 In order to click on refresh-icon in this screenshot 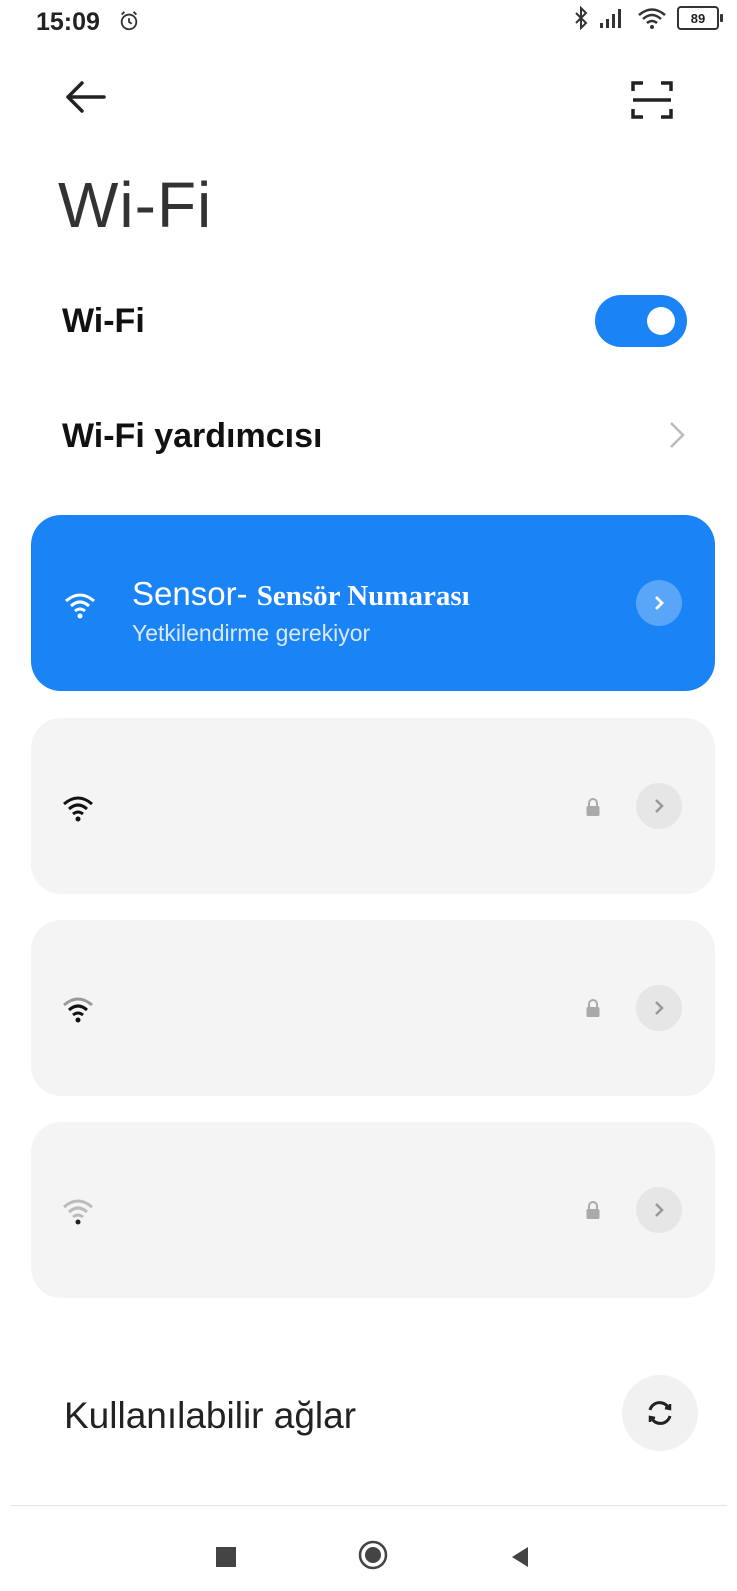, I will do `click(660, 1413)`.